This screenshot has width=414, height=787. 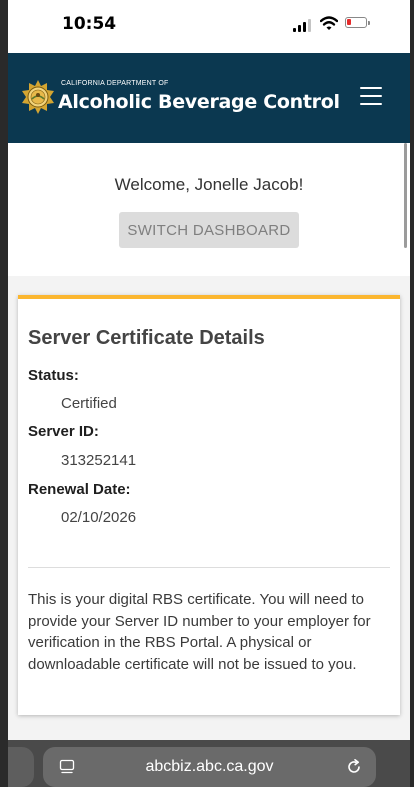 What do you see at coordinates (99, 517) in the screenshot?
I see `renewal-date-value: 02/10/2026` at bounding box center [99, 517].